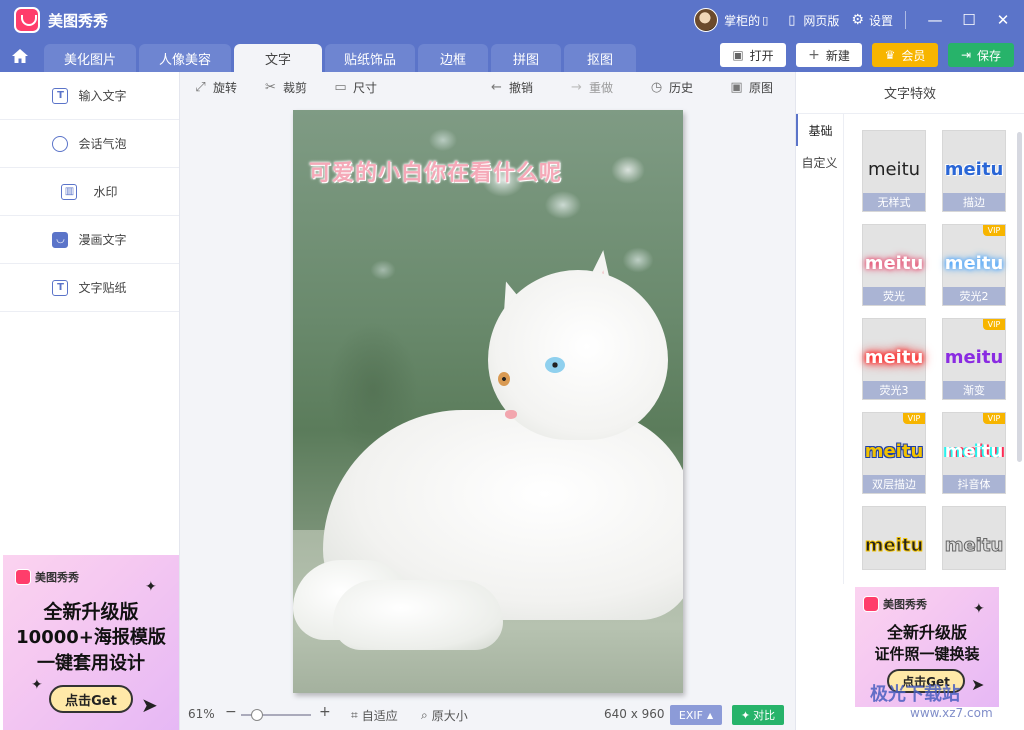 The image size is (1024, 730). Describe the element at coordinates (91, 699) in the screenshot. I see `ad-cta-button: 点击Get` at that location.